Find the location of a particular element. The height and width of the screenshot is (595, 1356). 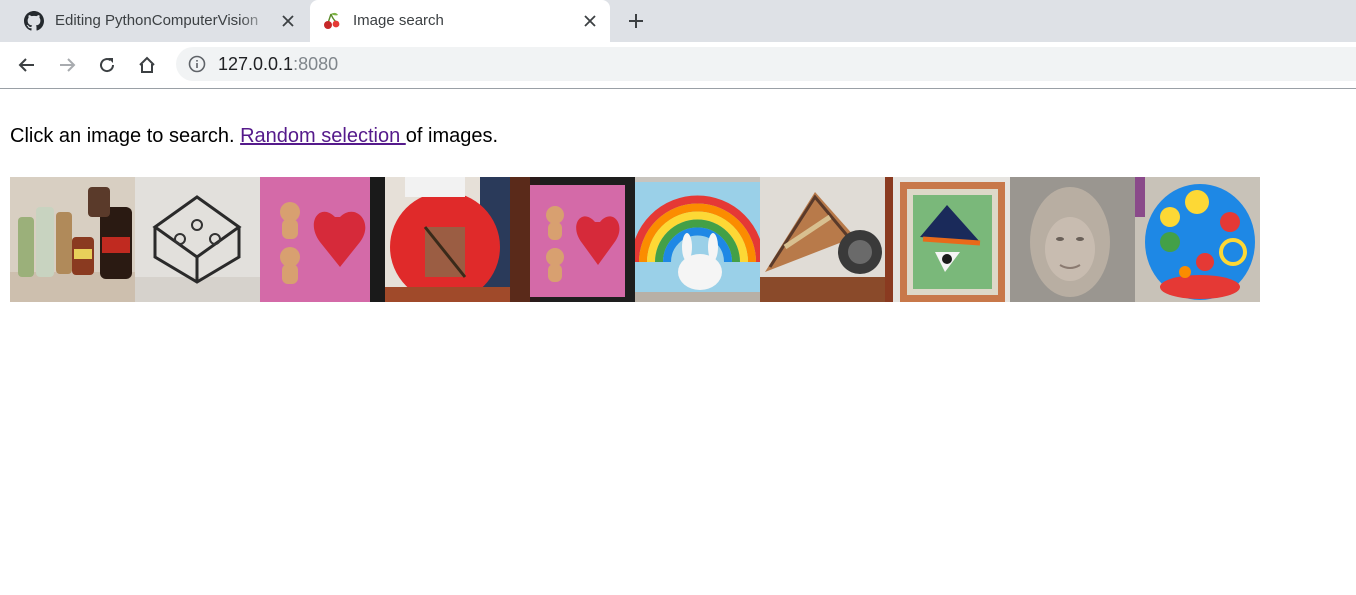

intro-before: Click an image to search. is located at coordinates (125, 136).